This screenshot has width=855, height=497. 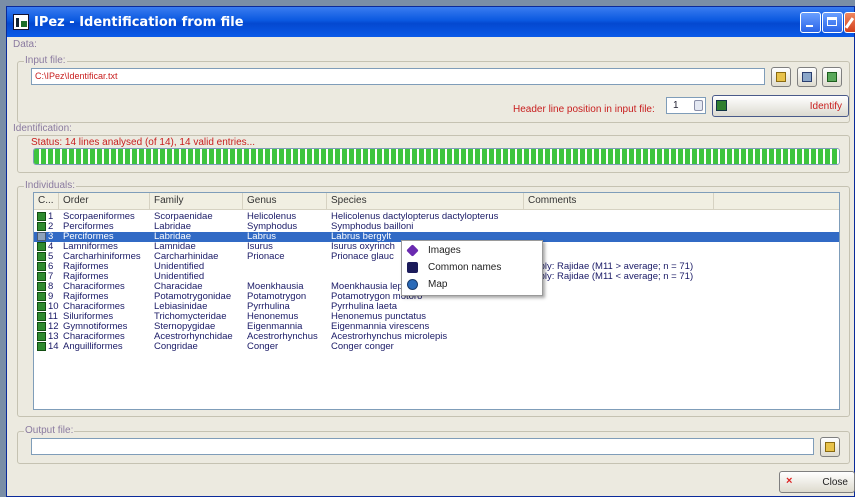 I want to click on common-names-icon, so click(x=412, y=267).